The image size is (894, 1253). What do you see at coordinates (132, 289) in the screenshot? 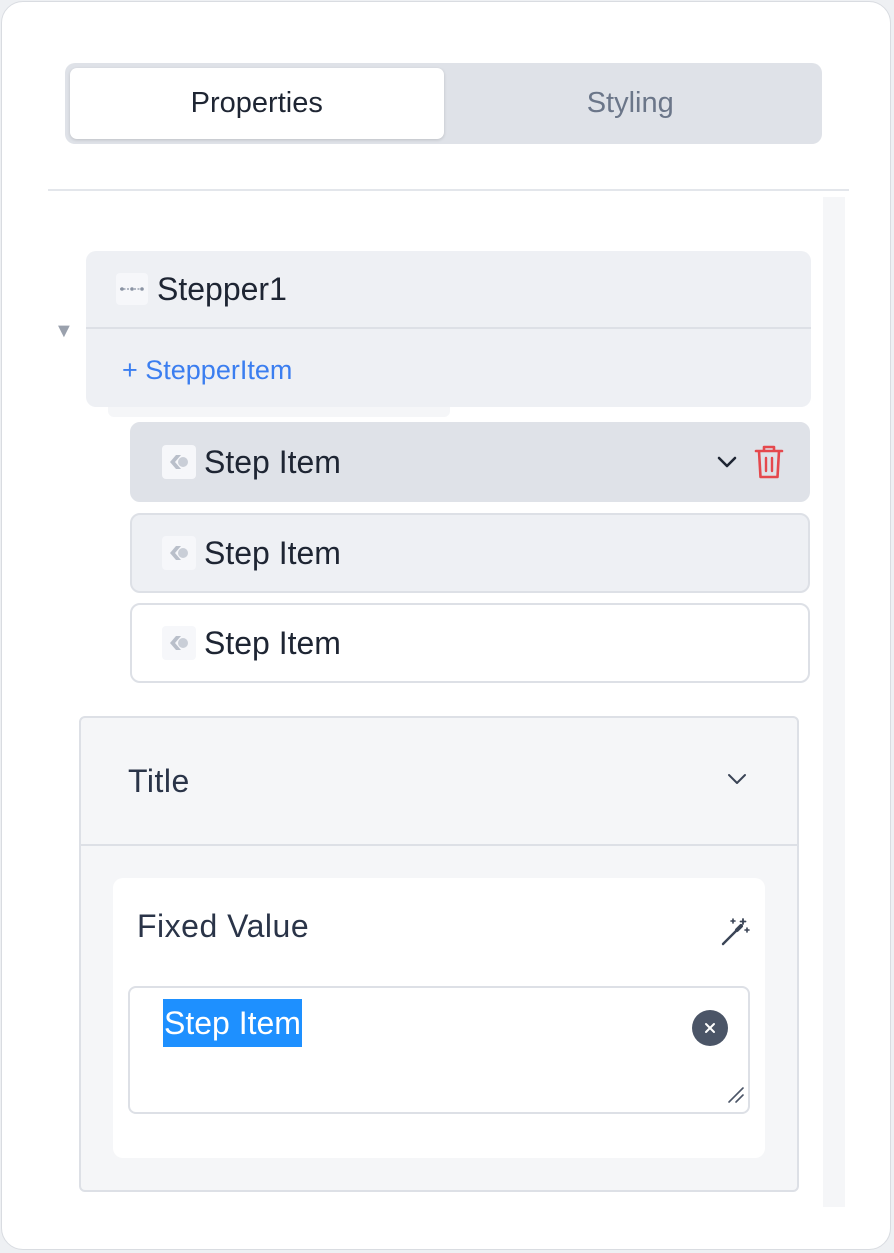
I see `stepper-icon` at bounding box center [132, 289].